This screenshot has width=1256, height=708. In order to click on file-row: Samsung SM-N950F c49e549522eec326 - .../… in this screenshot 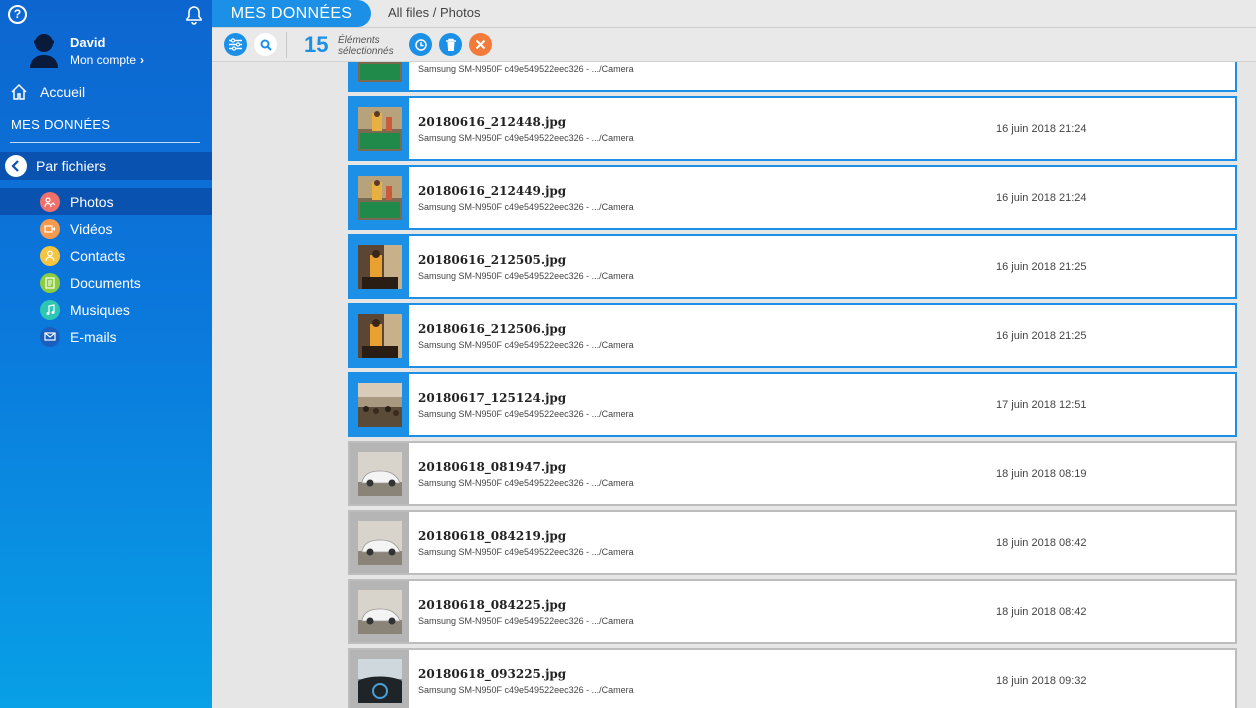, I will do `click(792, 77)`.